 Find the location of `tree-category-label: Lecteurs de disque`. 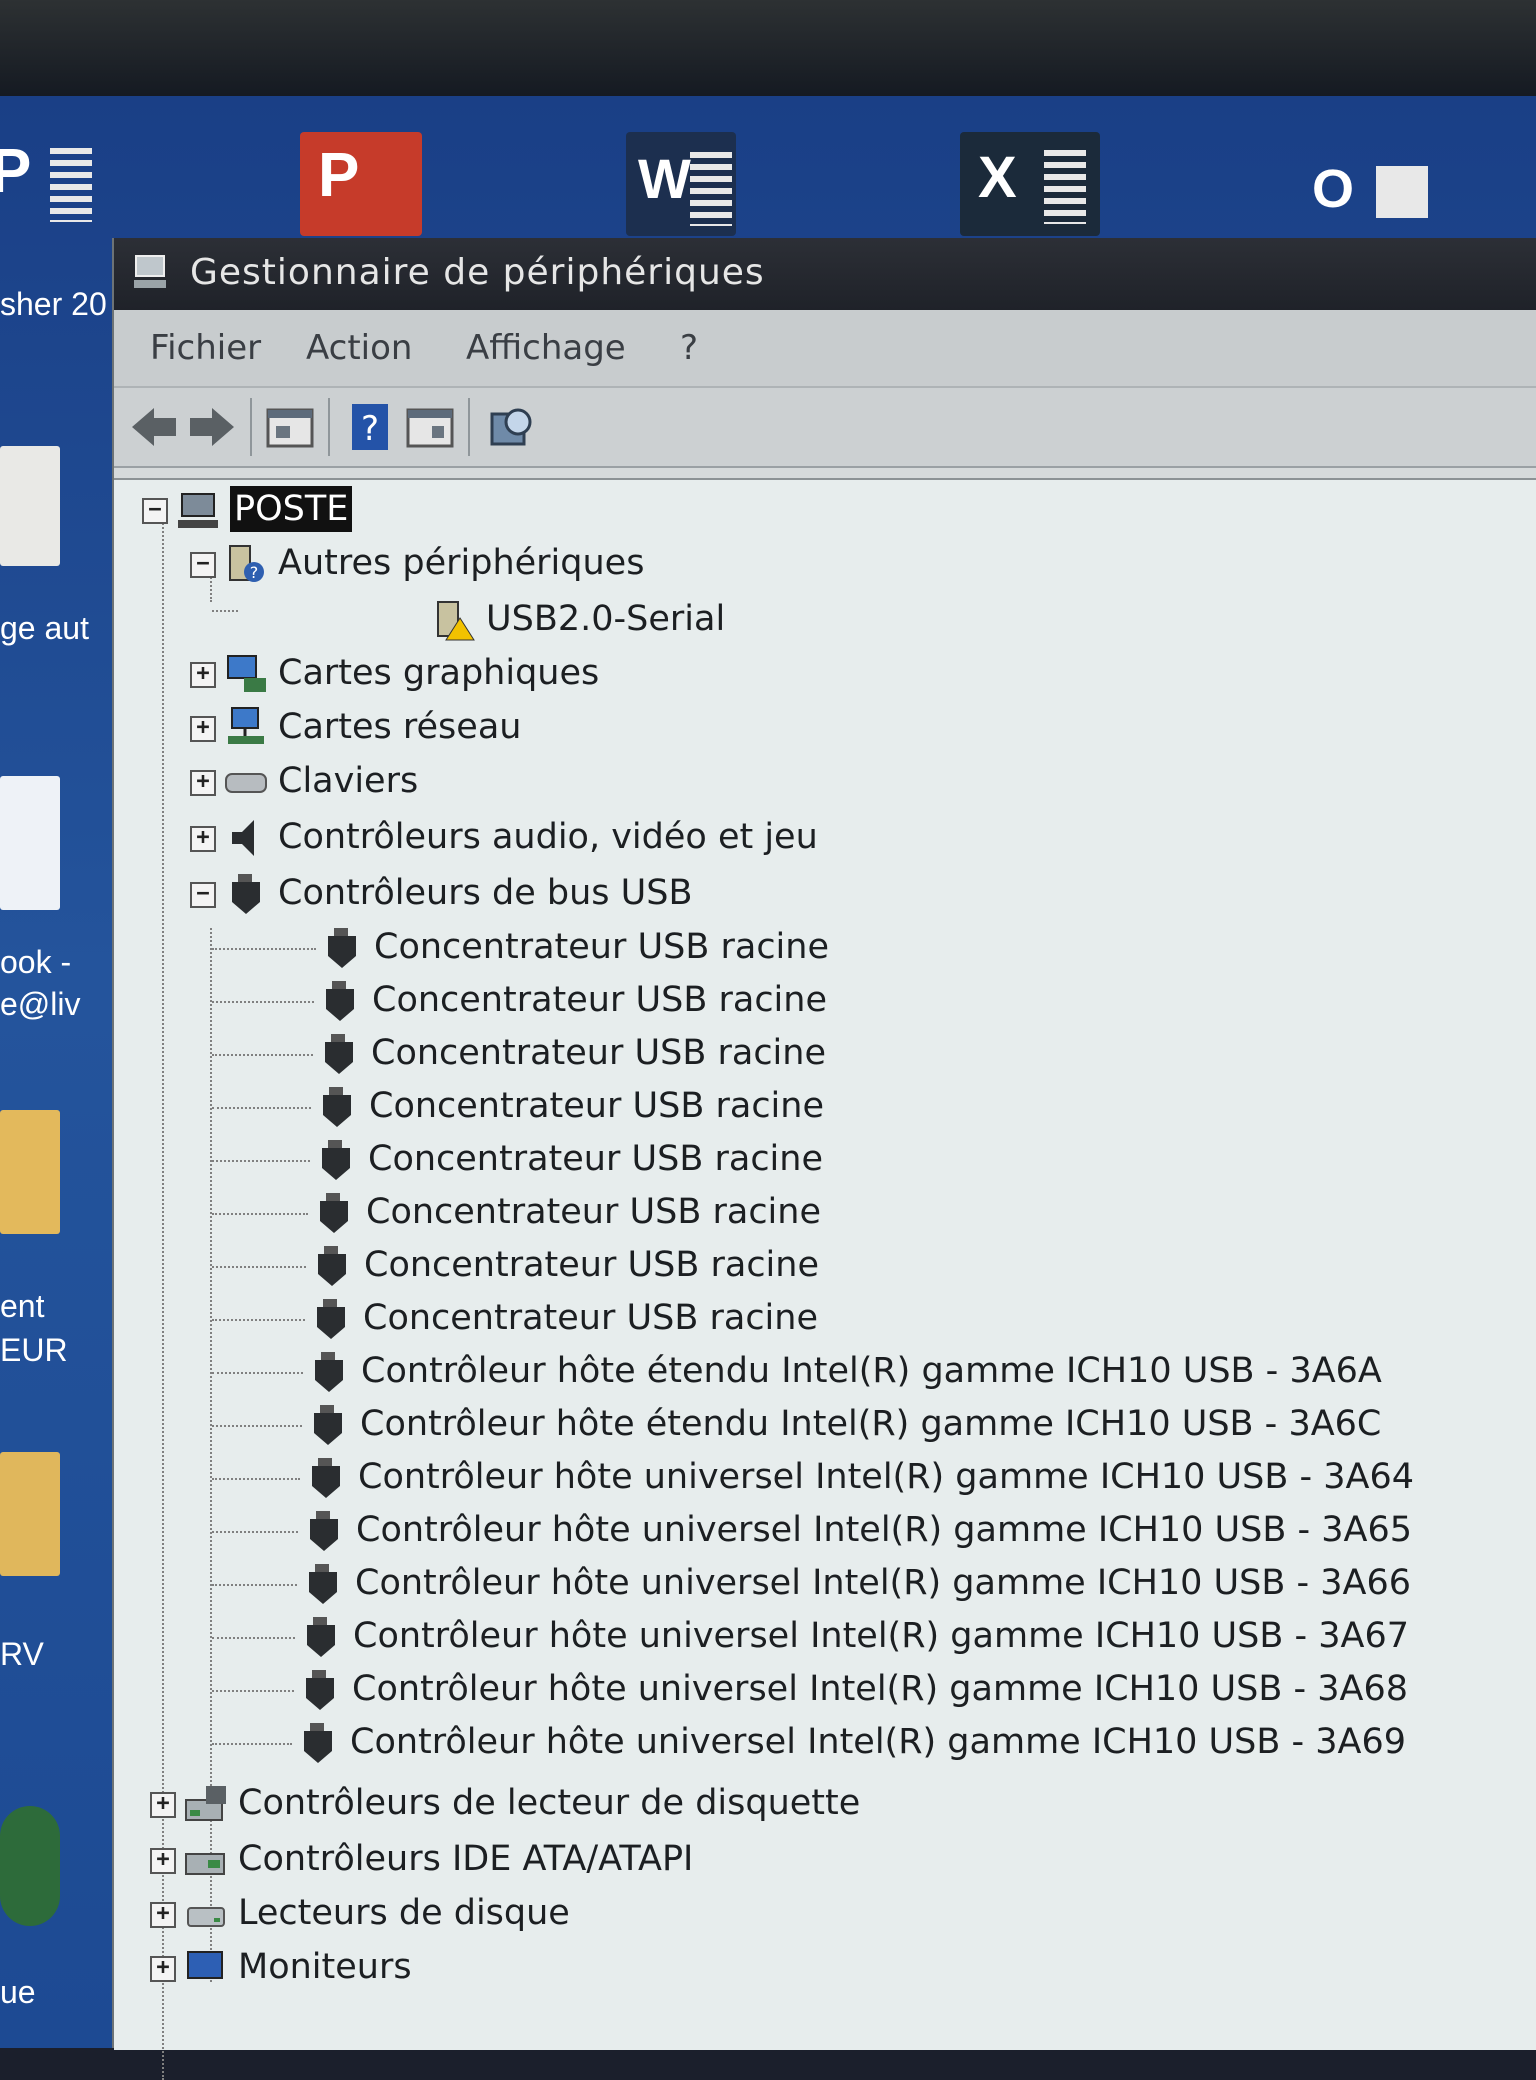

tree-category-label: Lecteurs de disque is located at coordinates (404, 1913).